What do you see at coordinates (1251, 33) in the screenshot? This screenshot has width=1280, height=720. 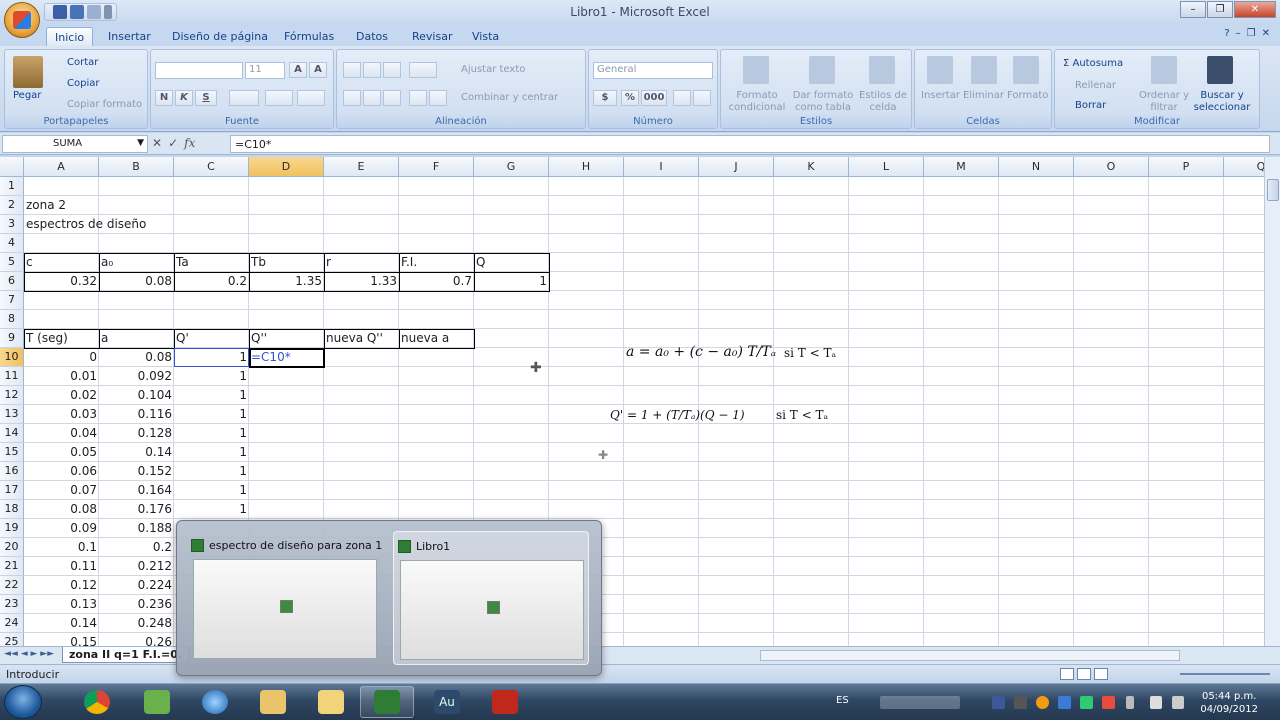 I see `ribbon-restore-icon: ❐` at bounding box center [1251, 33].